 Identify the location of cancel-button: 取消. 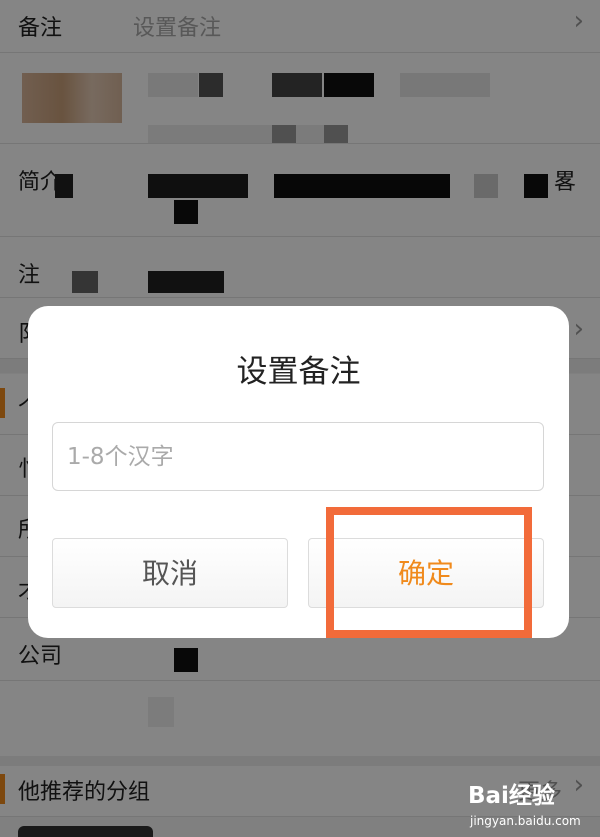
(170, 573).